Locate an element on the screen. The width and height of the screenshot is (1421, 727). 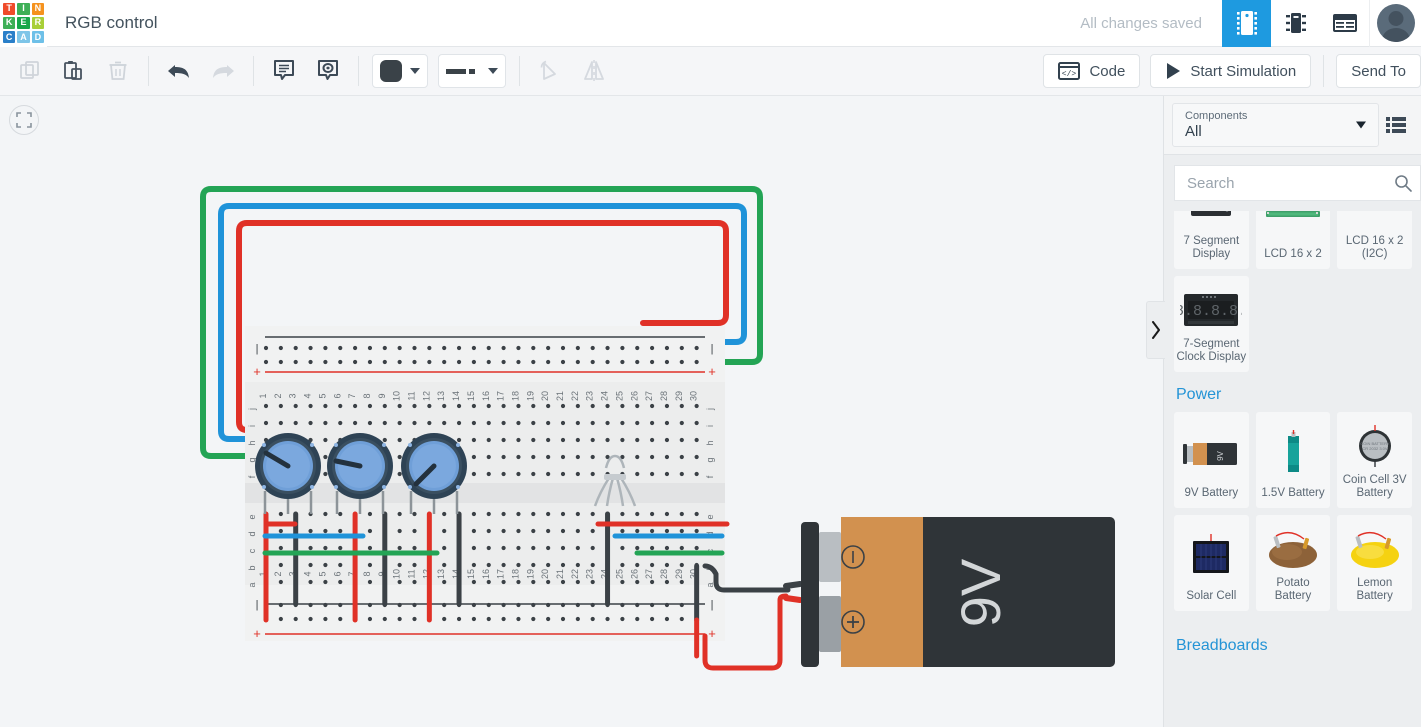
component-label: LCD 16 x 2 is located at coordinates (1293, 254).